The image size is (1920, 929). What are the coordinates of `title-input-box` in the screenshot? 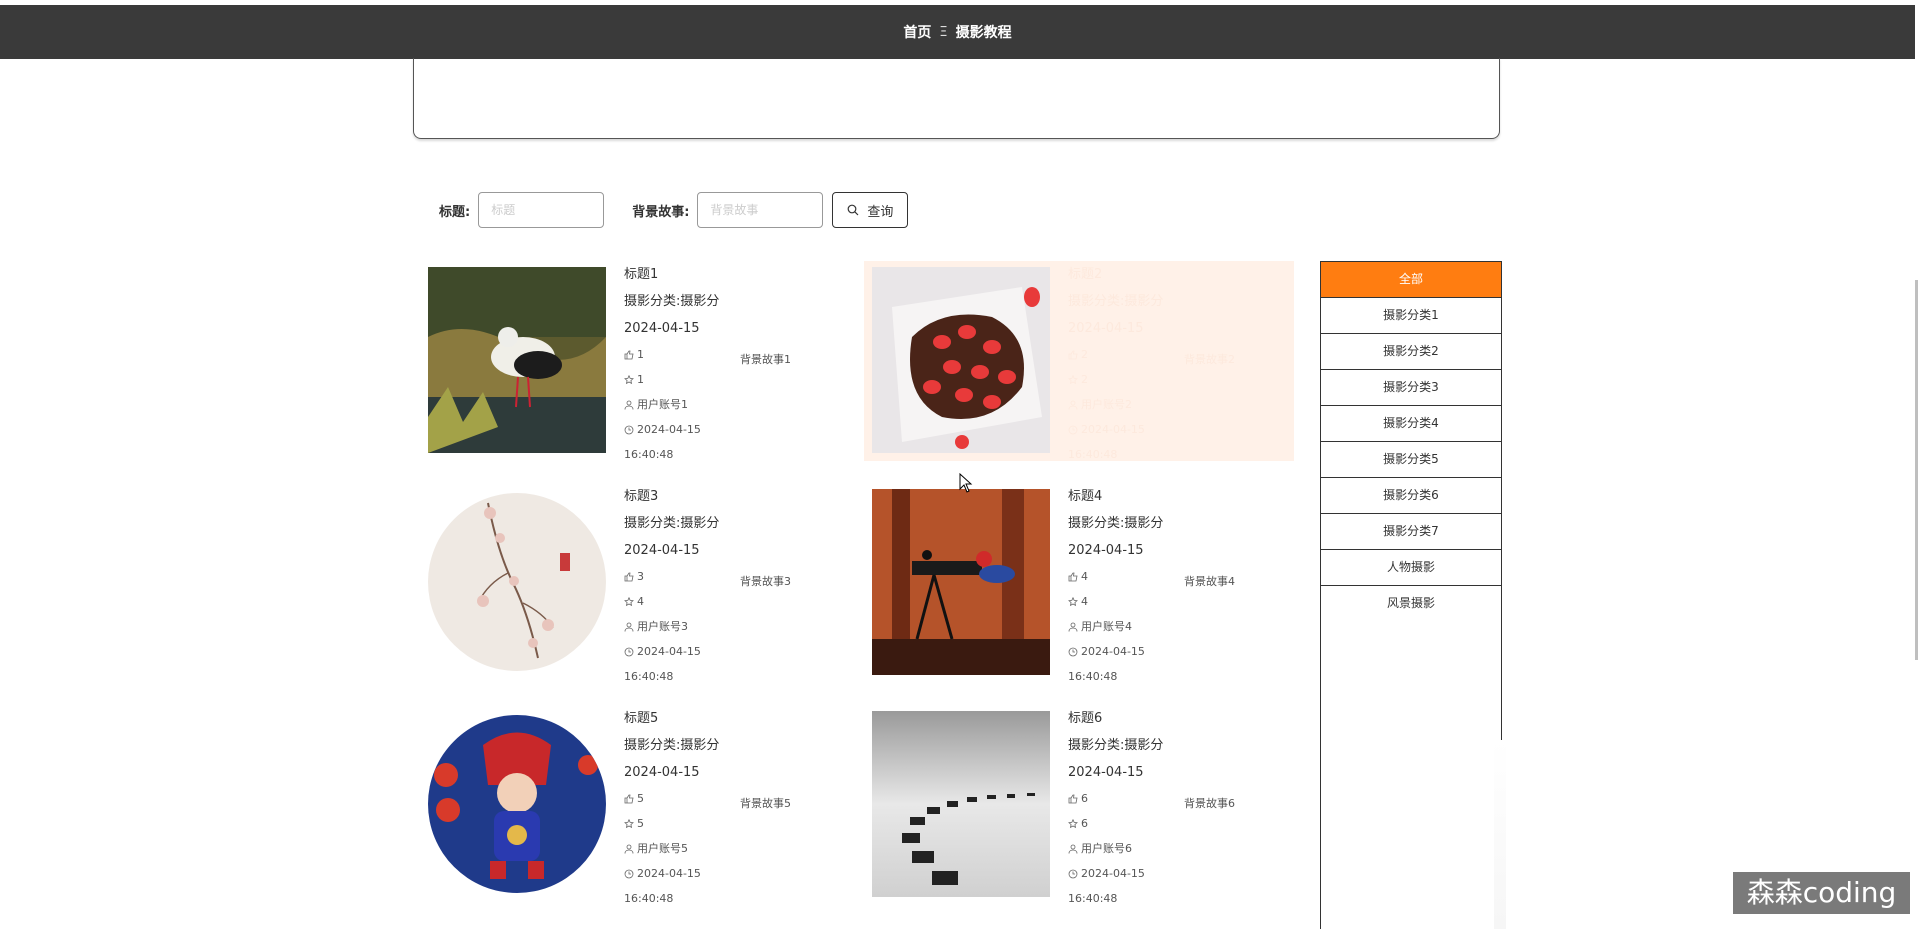 It's located at (541, 210).